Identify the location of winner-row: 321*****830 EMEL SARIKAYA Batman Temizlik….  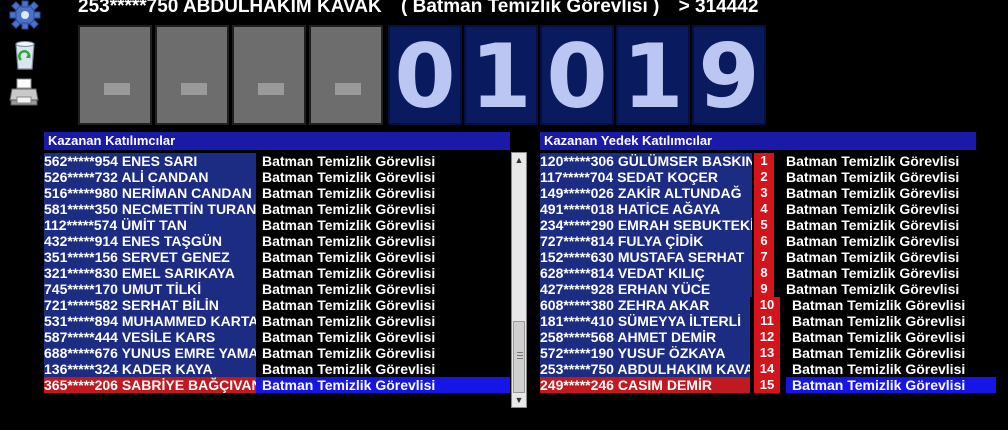
(277, 273).